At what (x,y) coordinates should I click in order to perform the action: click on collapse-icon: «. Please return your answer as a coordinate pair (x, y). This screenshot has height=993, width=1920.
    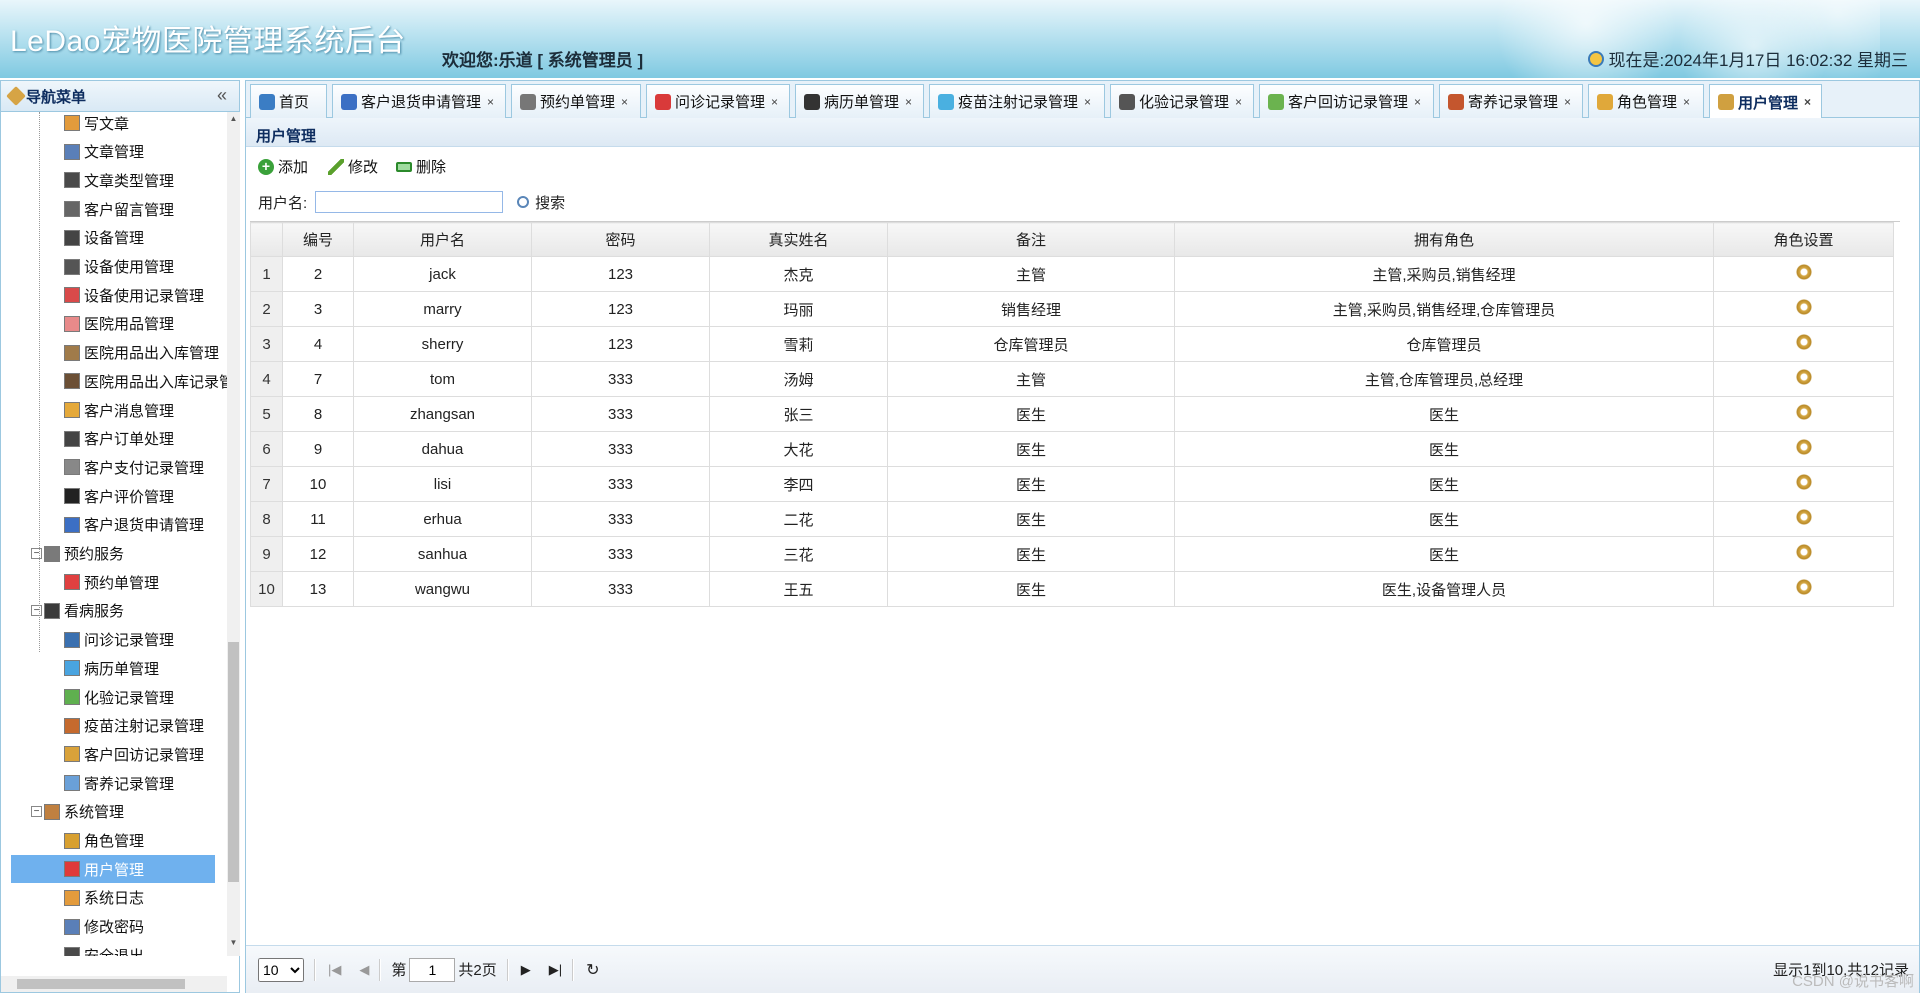
    Looking at the image, I should click on (222, 95).